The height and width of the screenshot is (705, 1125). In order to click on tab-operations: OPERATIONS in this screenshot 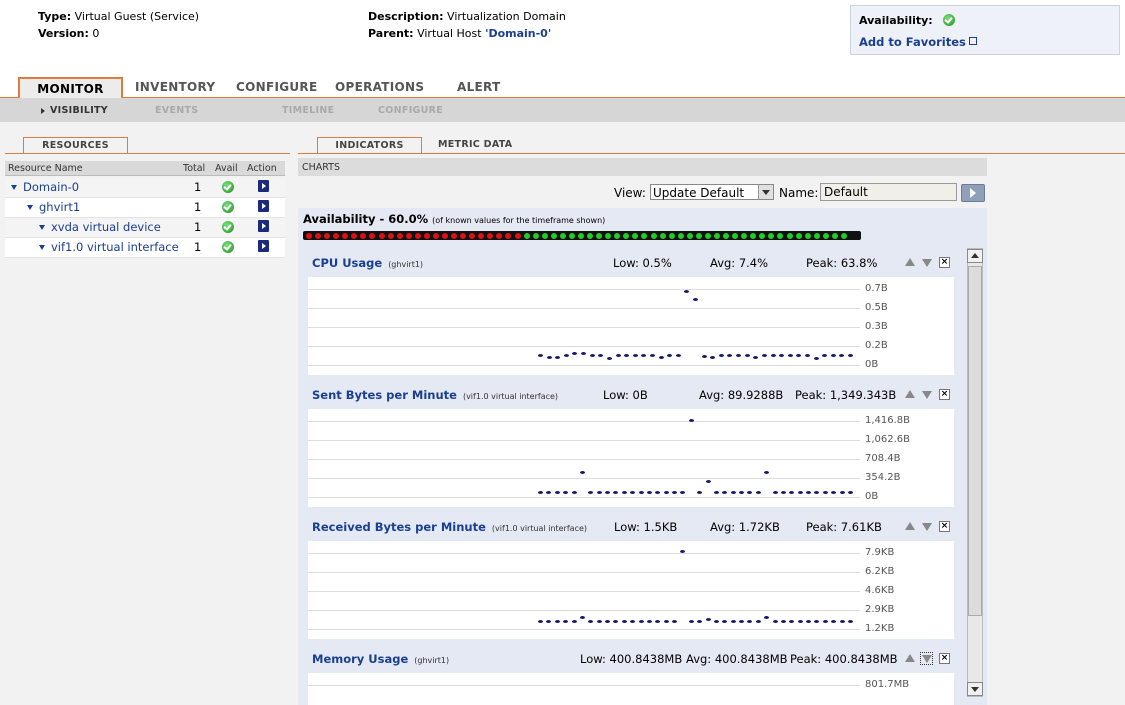, I will do `click(379, 87)`.